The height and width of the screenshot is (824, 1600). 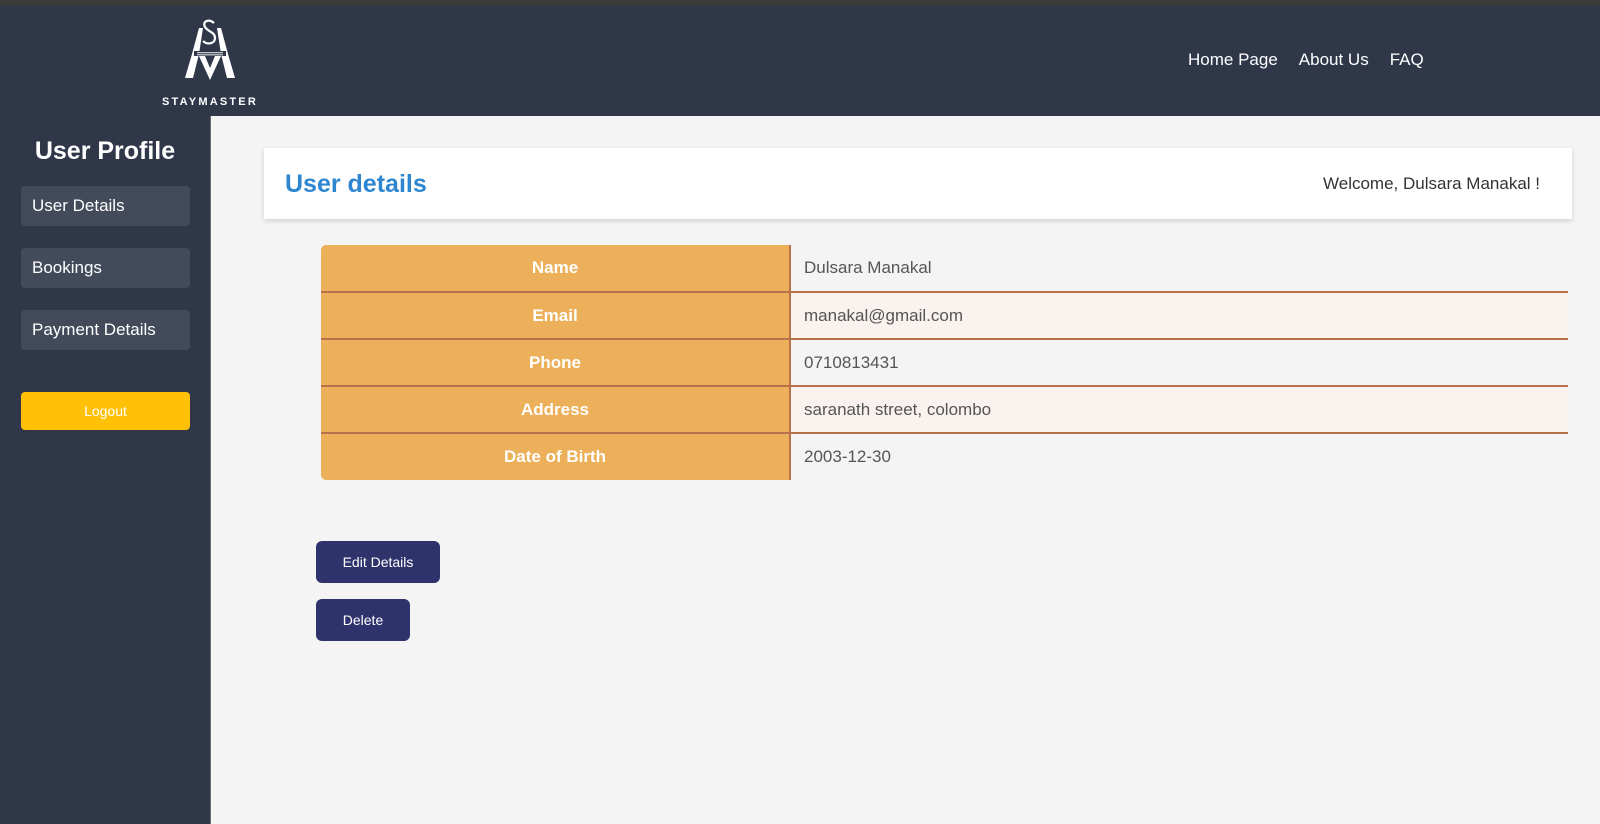 I want to click on date-of-birth-value: 2003-12-30, so click(x=1178, y=456).